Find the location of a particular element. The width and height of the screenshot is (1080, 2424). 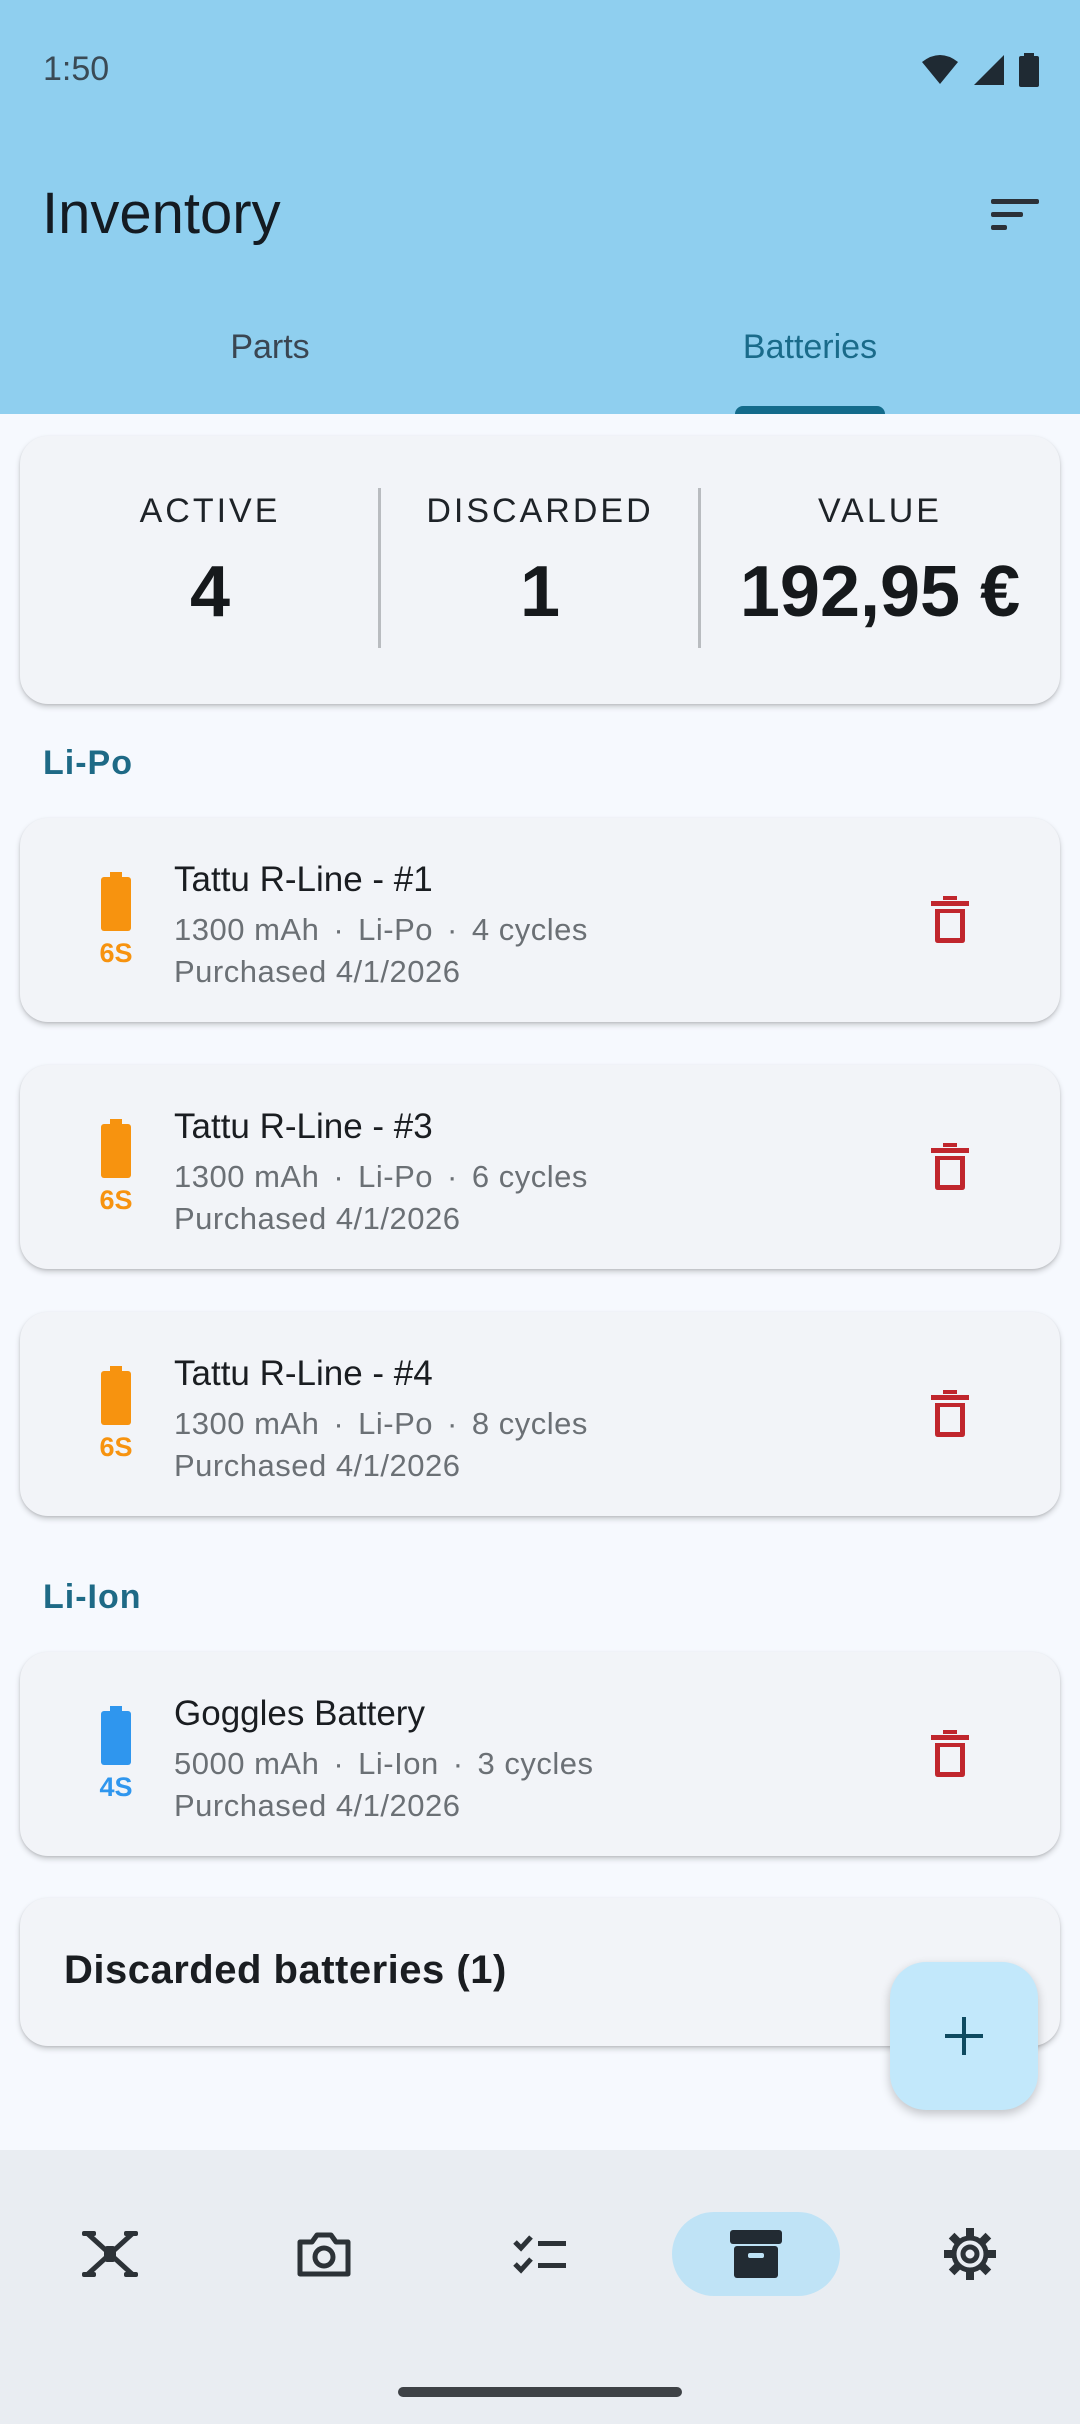

battery-cycles: 6 cycles is located at coordinates (529, 1176).